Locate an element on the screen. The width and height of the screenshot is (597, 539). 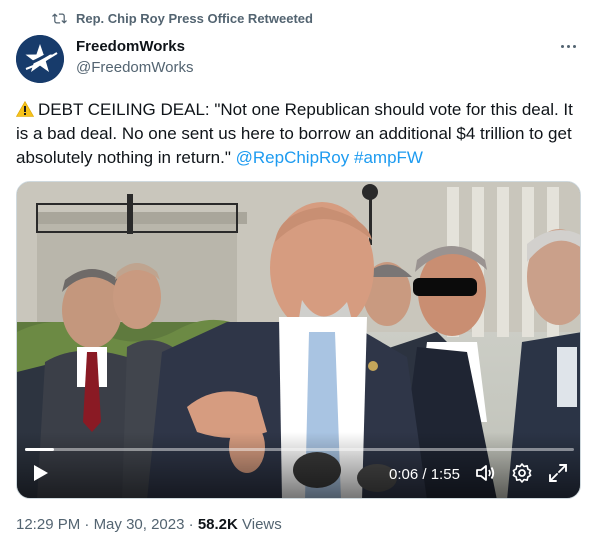
warning-icon is located at coordinates (25, 109).